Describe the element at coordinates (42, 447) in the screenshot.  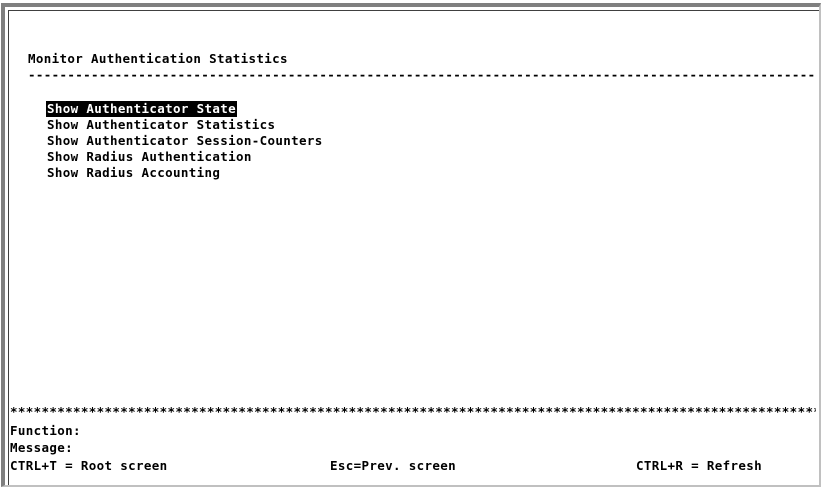
I see `message-label: Message:` at that location.